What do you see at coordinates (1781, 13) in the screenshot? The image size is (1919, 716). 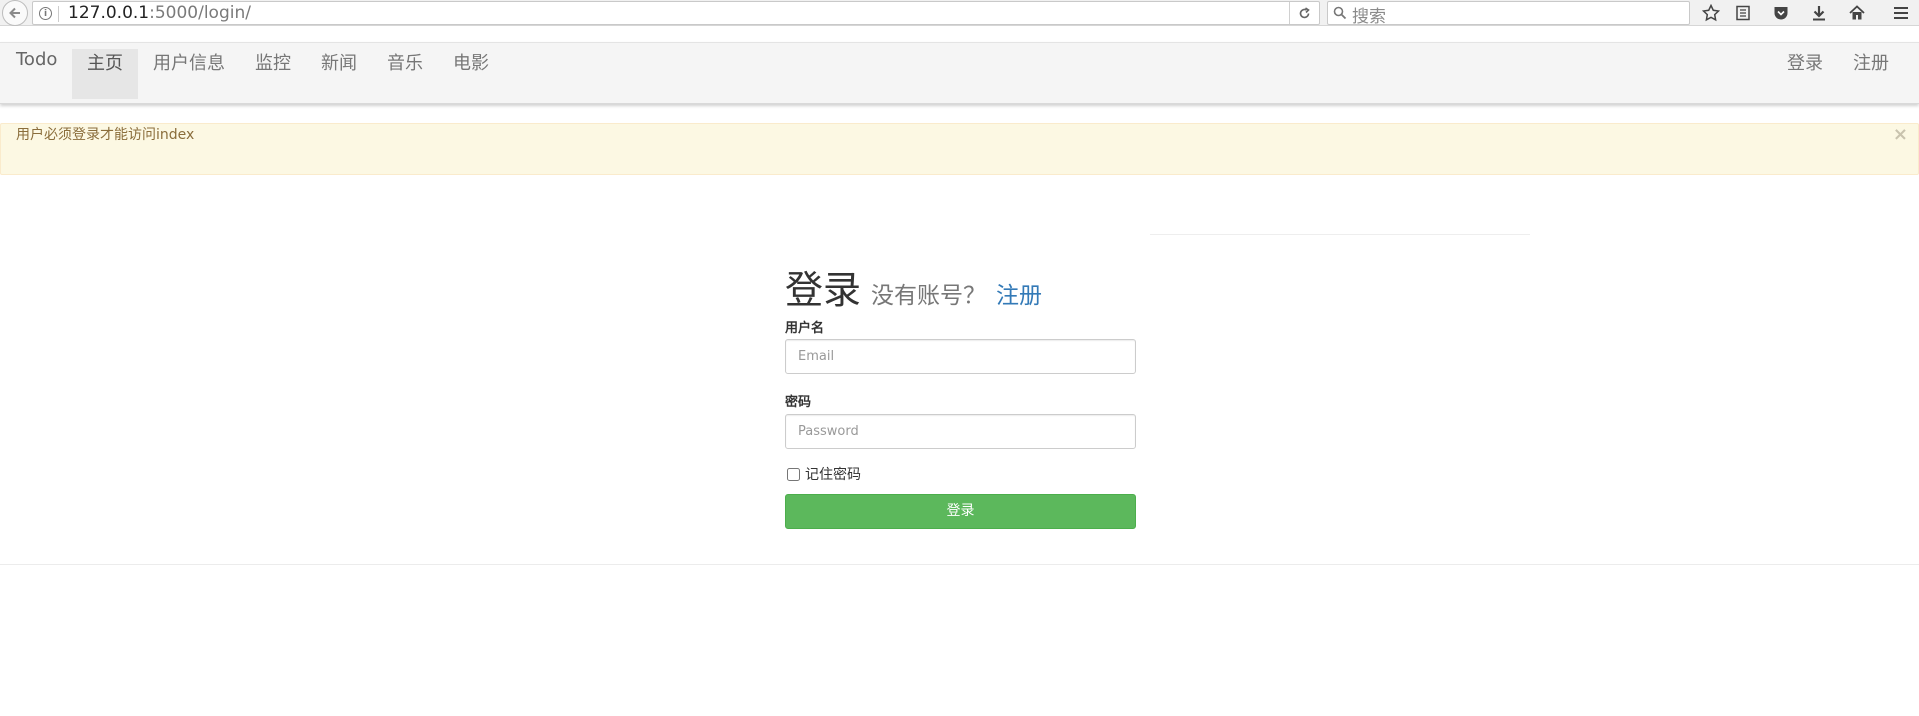 I see `pocket-icon` at bounding box center [1781, 13].